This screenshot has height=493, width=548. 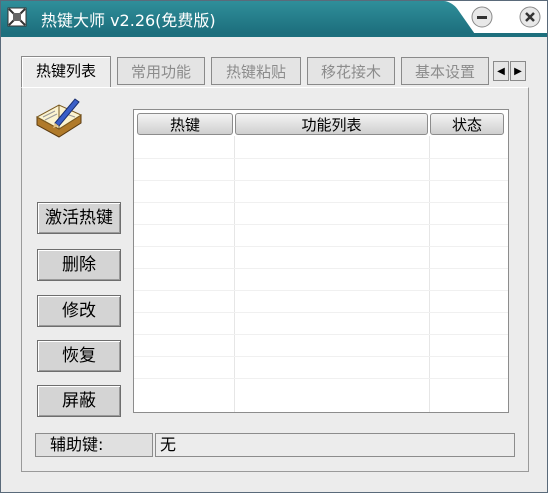 I want to click on column-header-status: 状态, so click(x=467, y=124).